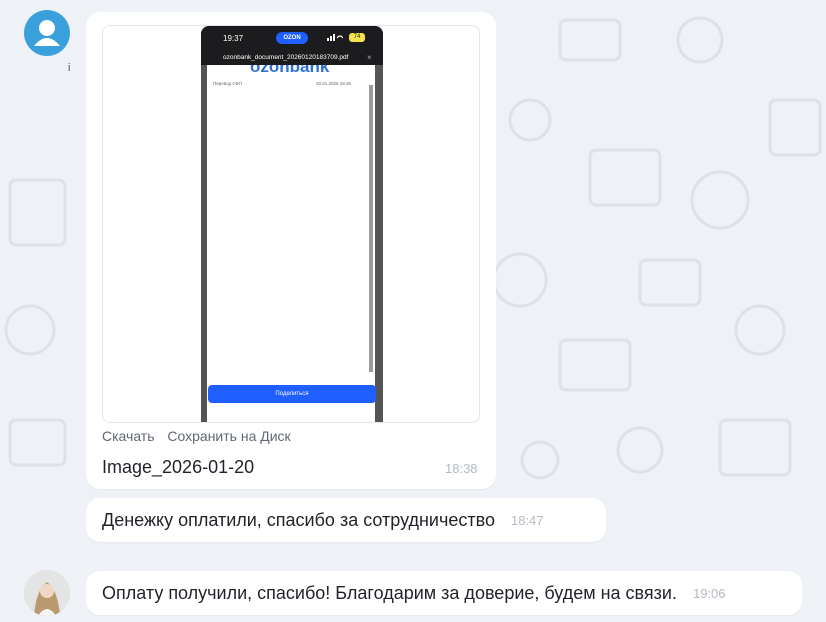 Image resolution: width=826 pixels, height=622 pixels. Describe the element at coordinates (338, 465) in the screenshot. I see `file-name-fade` at that location.